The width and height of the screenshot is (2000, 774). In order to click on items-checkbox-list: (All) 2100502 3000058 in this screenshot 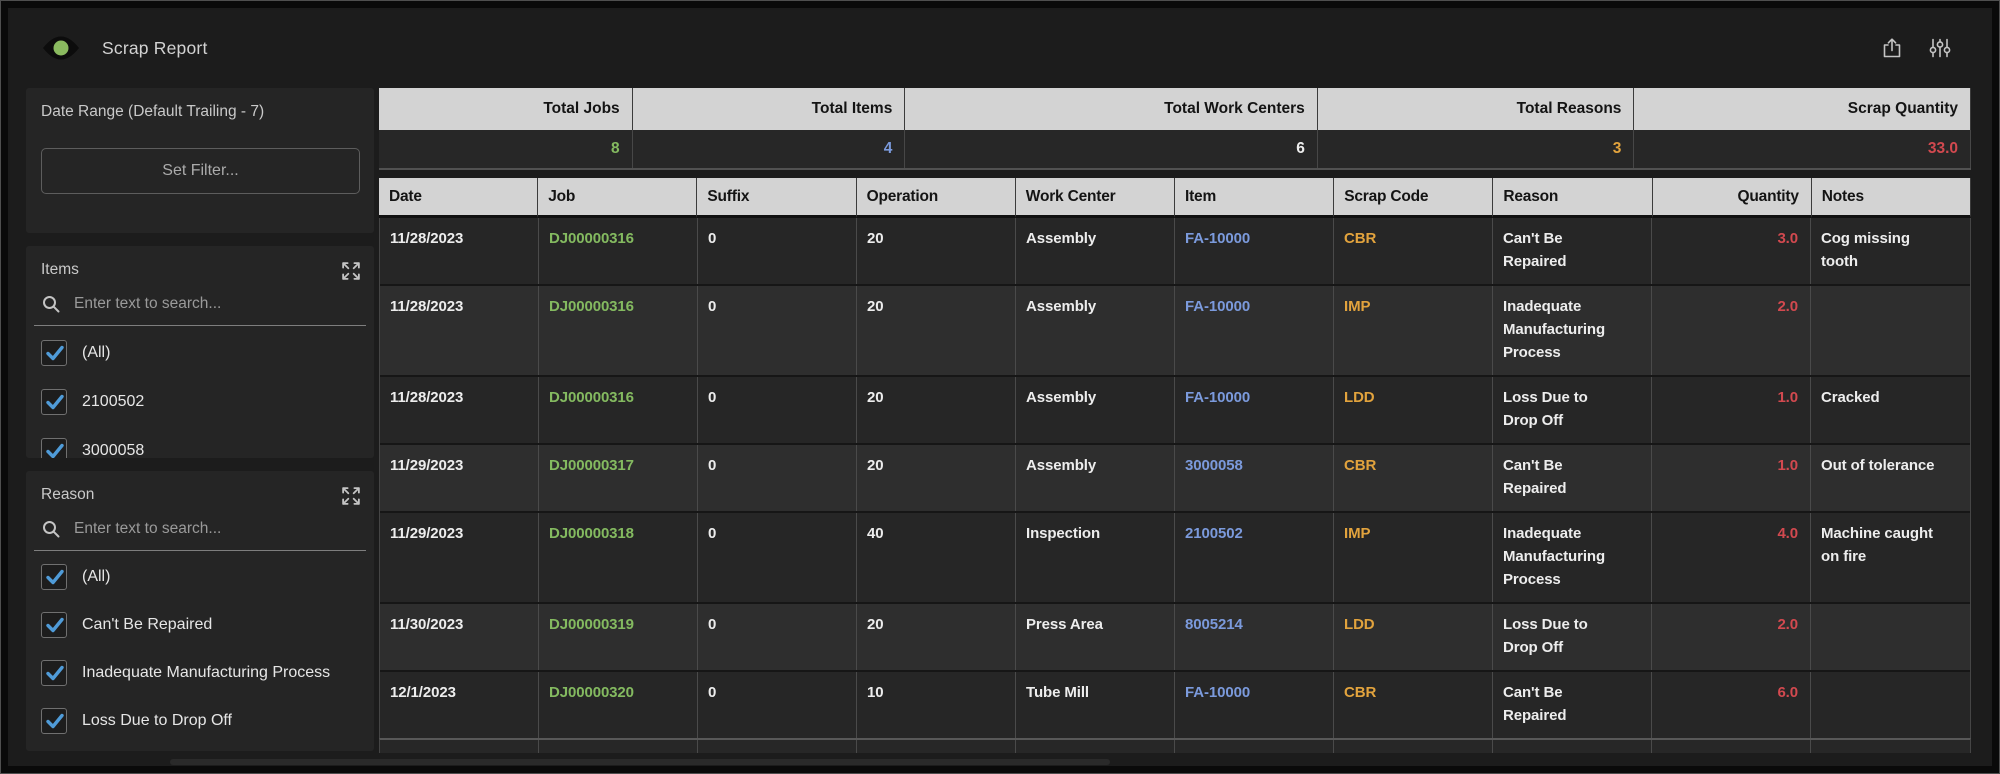, I will do `click(200, 392)`.